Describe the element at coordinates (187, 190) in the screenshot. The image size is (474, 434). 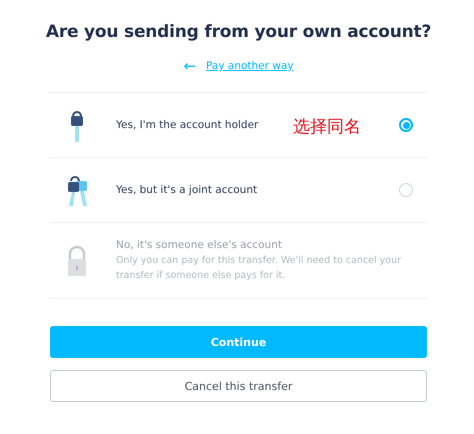
I see `option-label: Yes, but it's a joint account` at that location.